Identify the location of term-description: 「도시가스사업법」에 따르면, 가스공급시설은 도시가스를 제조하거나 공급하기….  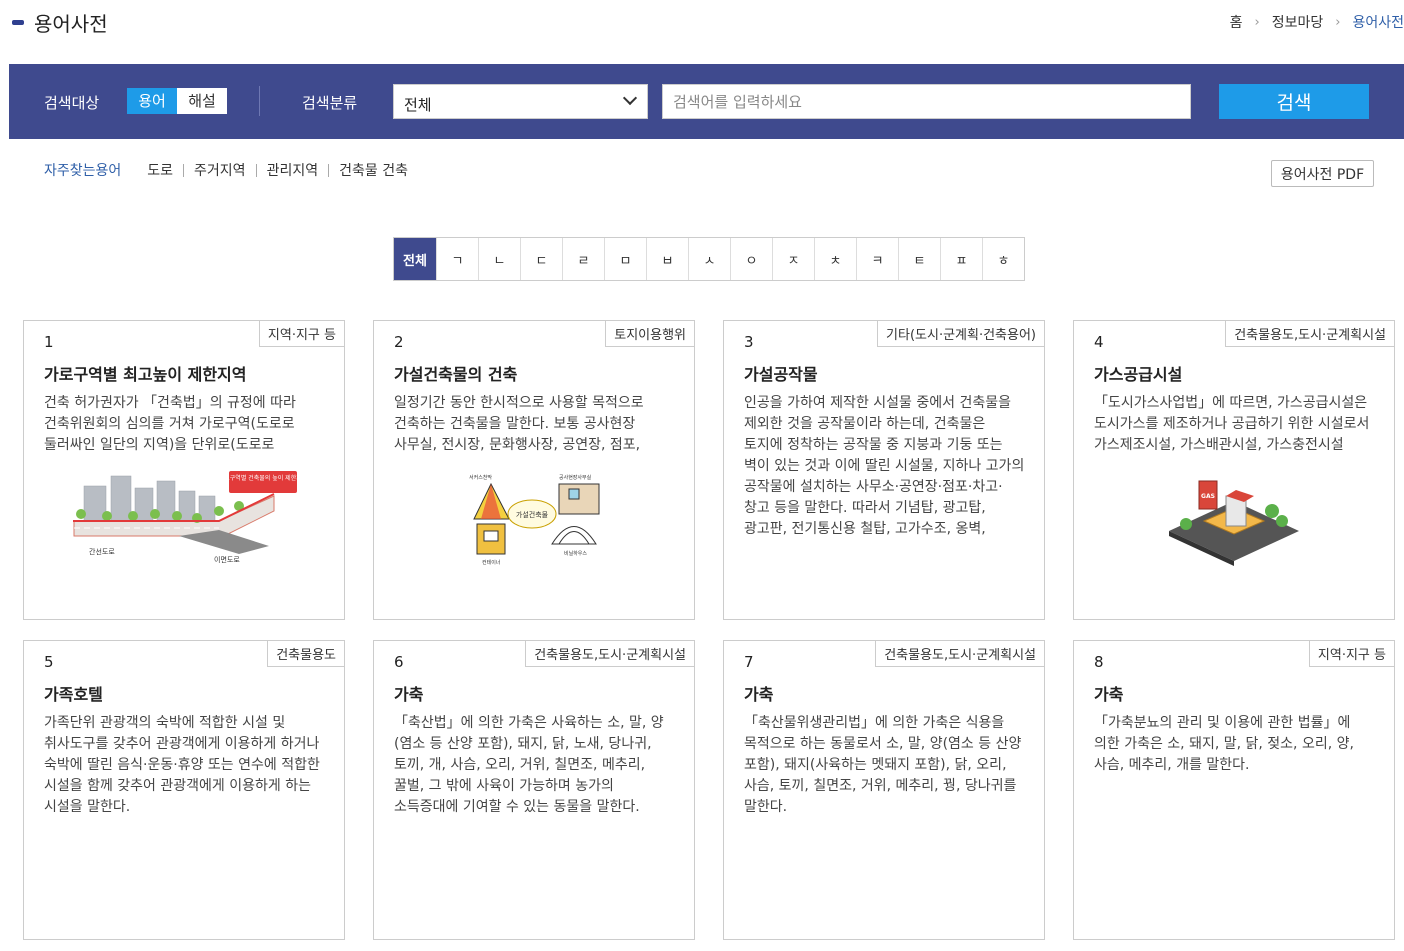
(1232, 424).